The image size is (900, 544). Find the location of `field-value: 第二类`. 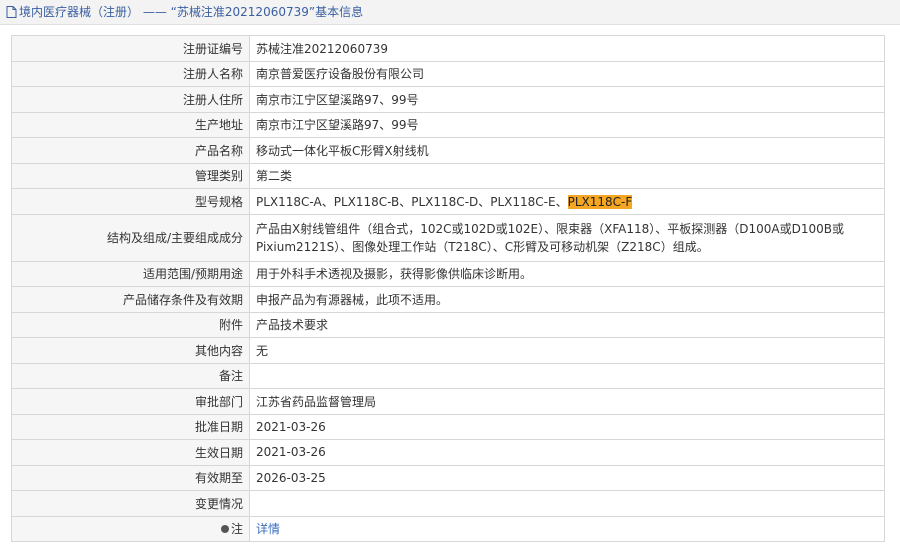

field-value: 第二类 is located at coordinates (567, 175).